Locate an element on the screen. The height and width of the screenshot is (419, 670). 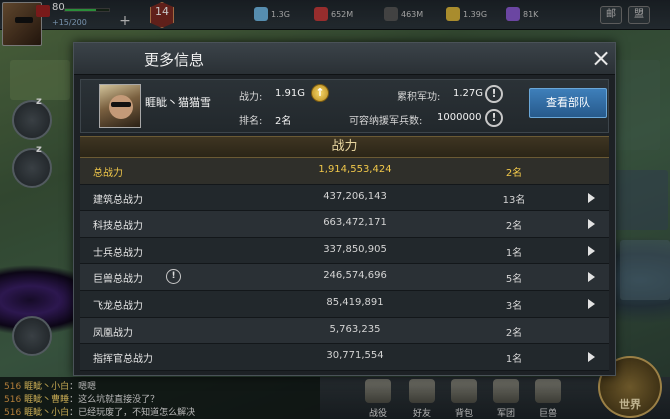
beast-power-info-icon: ! is located at coordinates (173, 277).